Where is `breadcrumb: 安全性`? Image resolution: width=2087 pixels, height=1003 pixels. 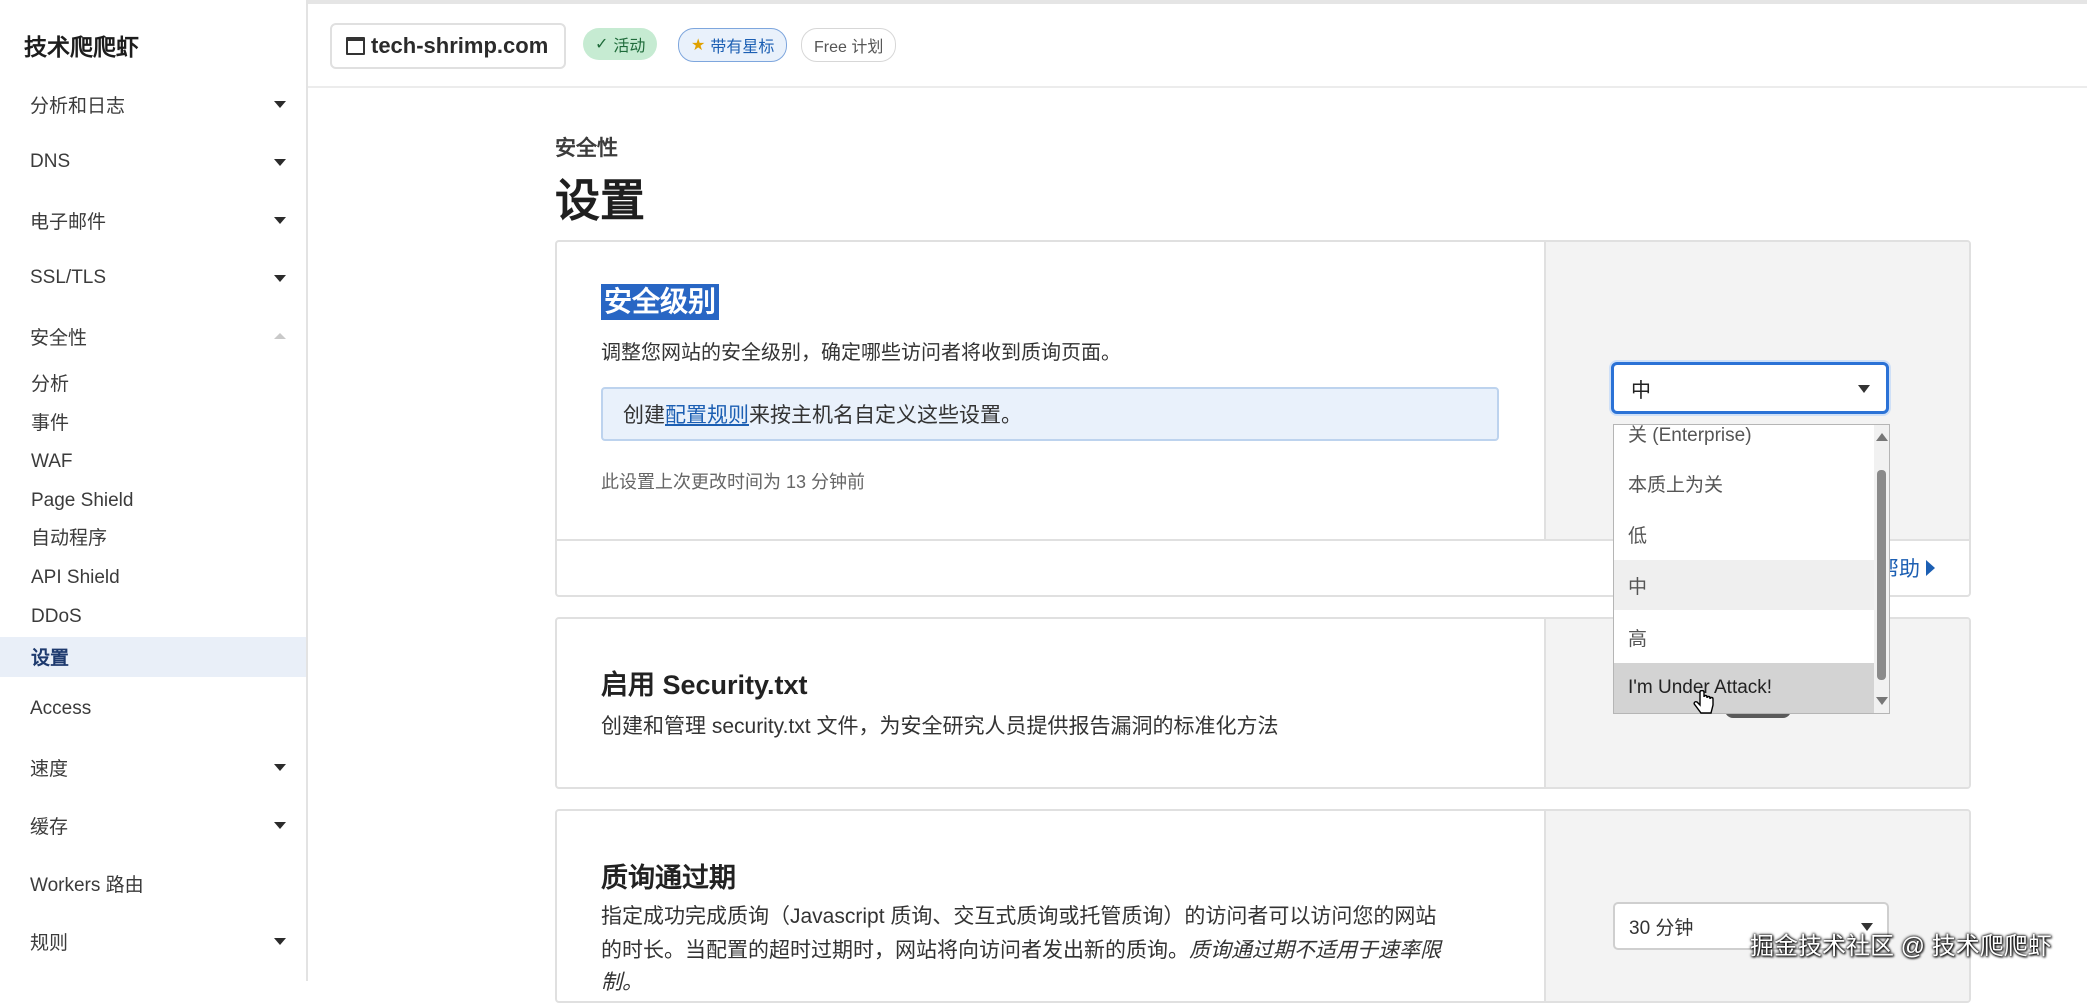 breadcrumb: 安全性 is located at coordinates (586, 147).